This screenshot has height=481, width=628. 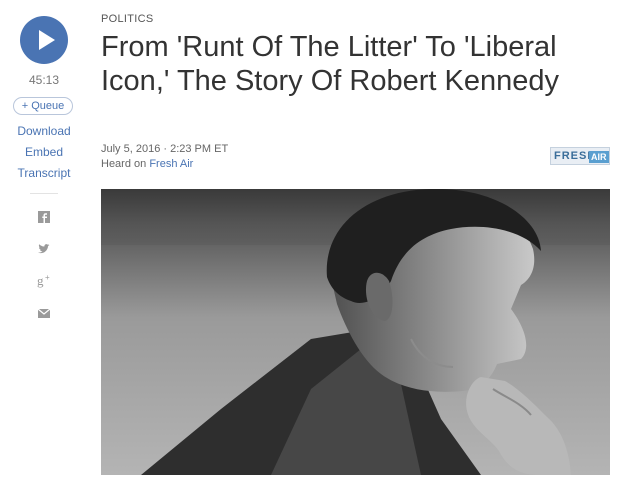 What do you see at coordinates (165, 149) in the screenshot?
I see `article-date: July 5, 2016 · 2:23 PM ET` at bounding box center [165, 149].